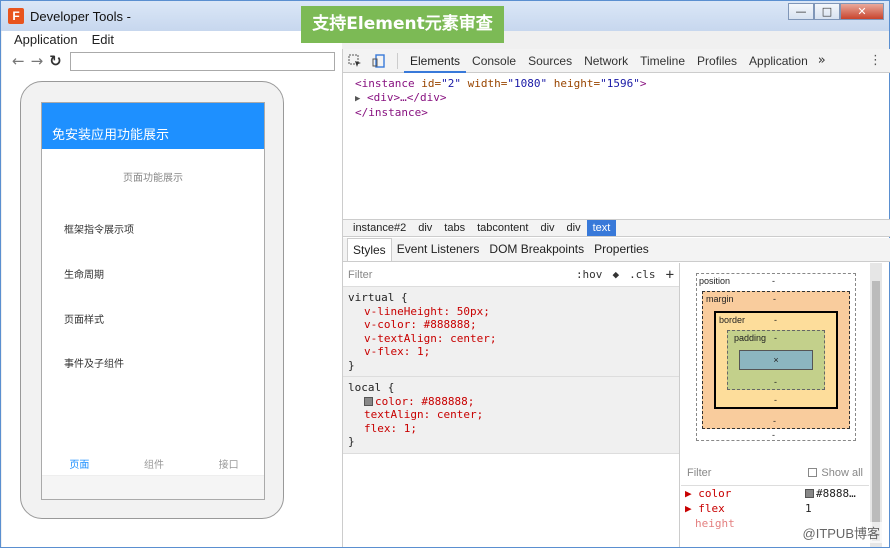  What do you see at coordinates (835, 473) in the screenshot?
I see `show-all-checkbox: Show all` at bounding box center [835, 473].